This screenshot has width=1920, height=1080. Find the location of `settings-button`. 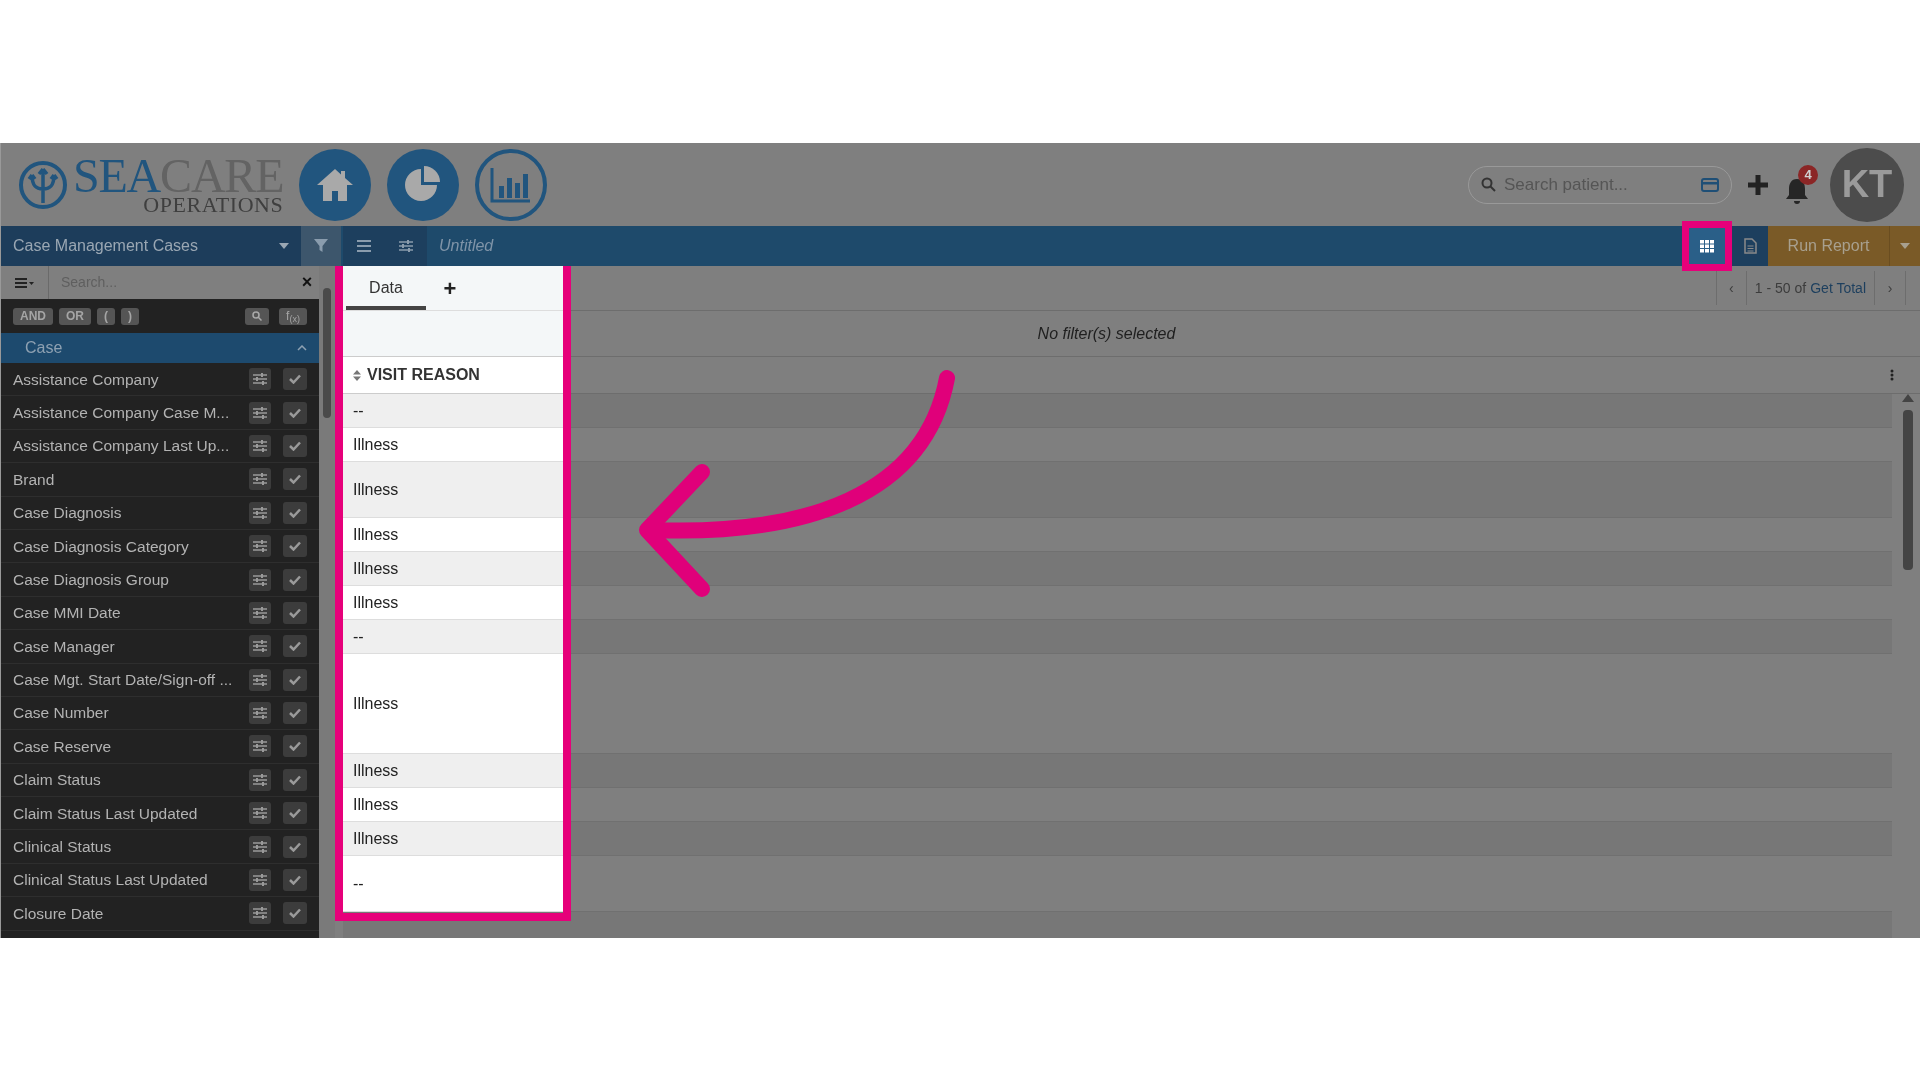

settings-button is located at coordinates (406, 246).